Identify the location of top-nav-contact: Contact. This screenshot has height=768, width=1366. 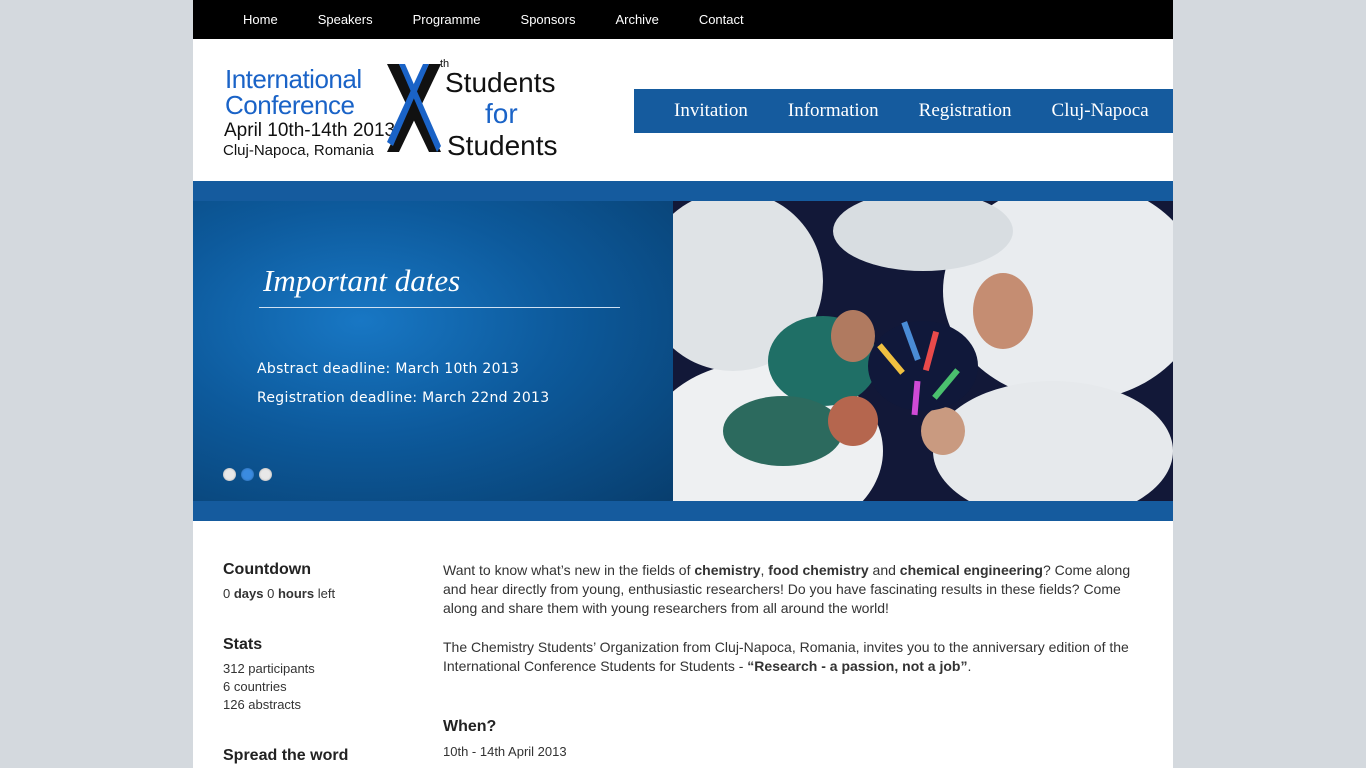
(721, 19).